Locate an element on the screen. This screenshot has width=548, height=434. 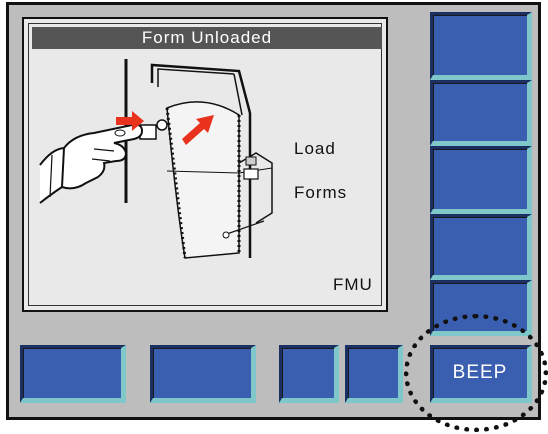
softkey-right-4-label is located at coordinates (480, 246).